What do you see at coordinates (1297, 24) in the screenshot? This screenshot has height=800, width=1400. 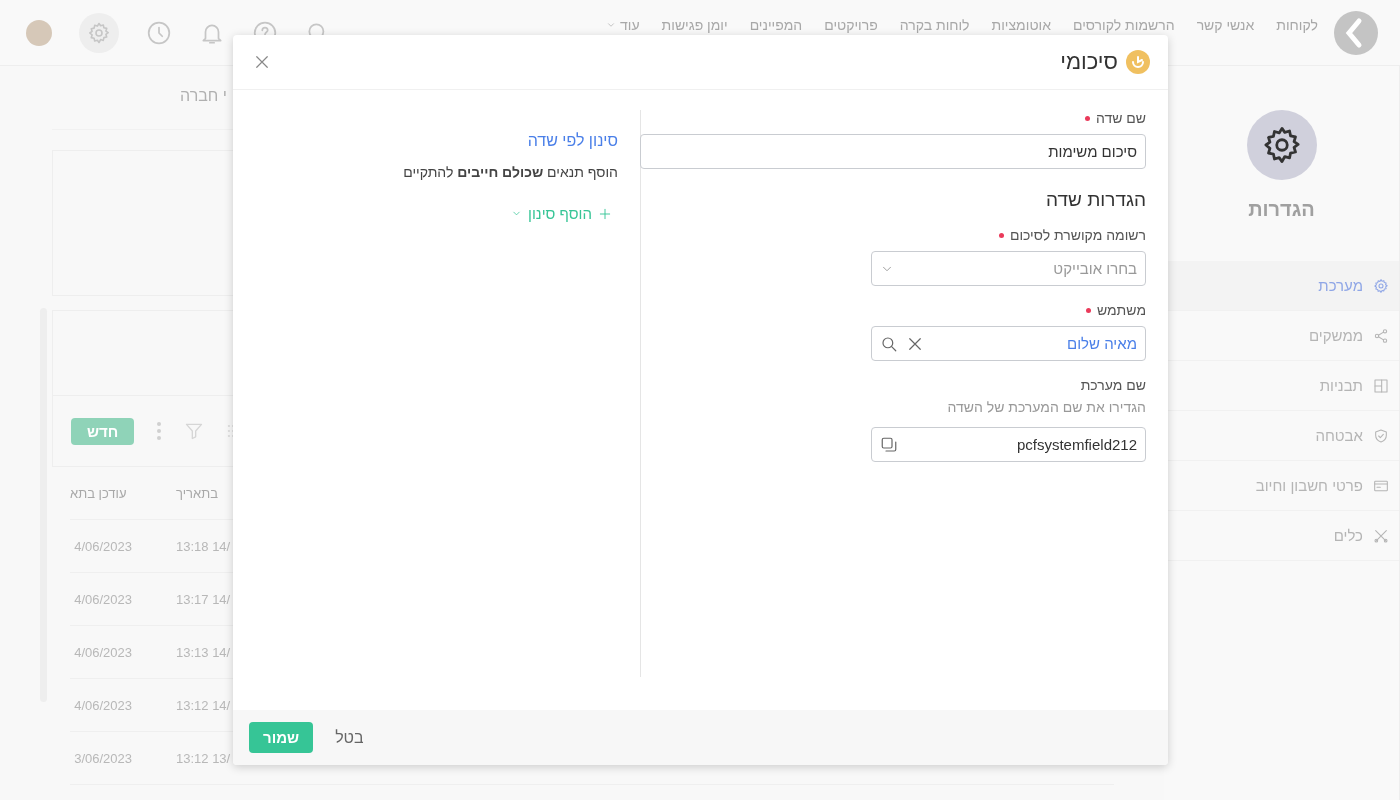 I see `nav-link: לקוחות` at bounding box center [1297, 24].